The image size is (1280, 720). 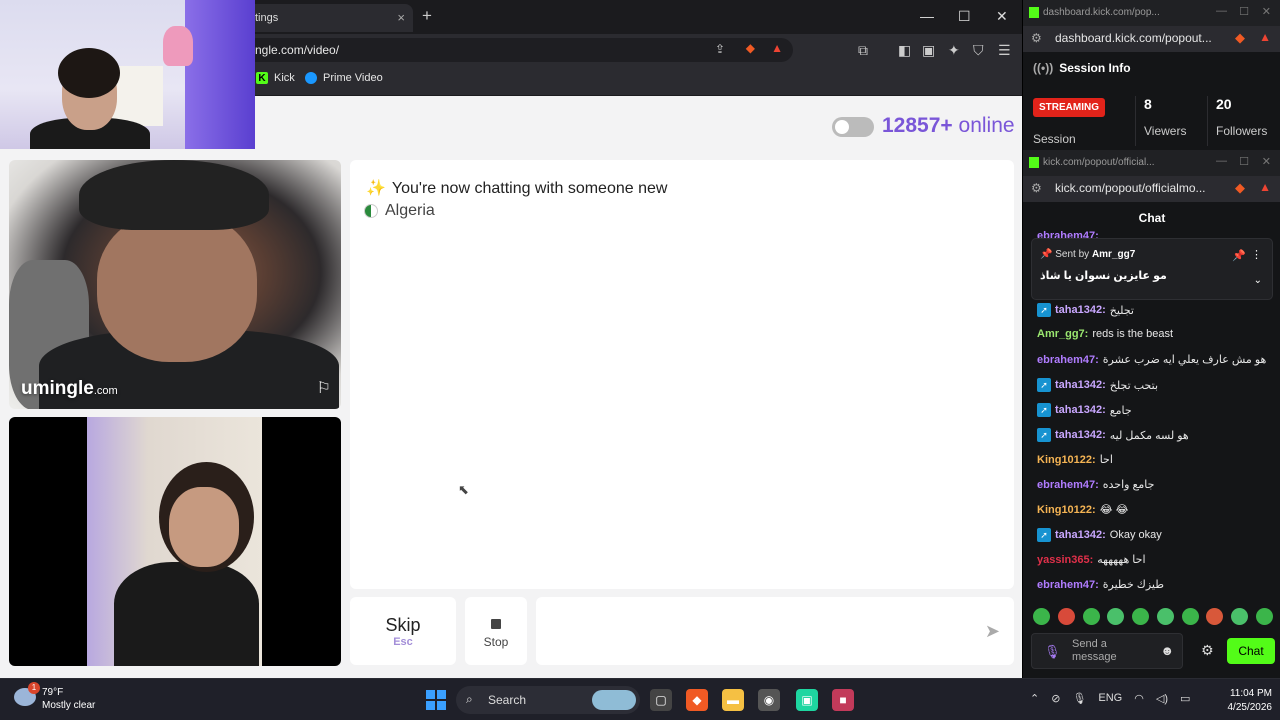 I want to click on task-view-icon: ▢, so click(x=661, y=700).